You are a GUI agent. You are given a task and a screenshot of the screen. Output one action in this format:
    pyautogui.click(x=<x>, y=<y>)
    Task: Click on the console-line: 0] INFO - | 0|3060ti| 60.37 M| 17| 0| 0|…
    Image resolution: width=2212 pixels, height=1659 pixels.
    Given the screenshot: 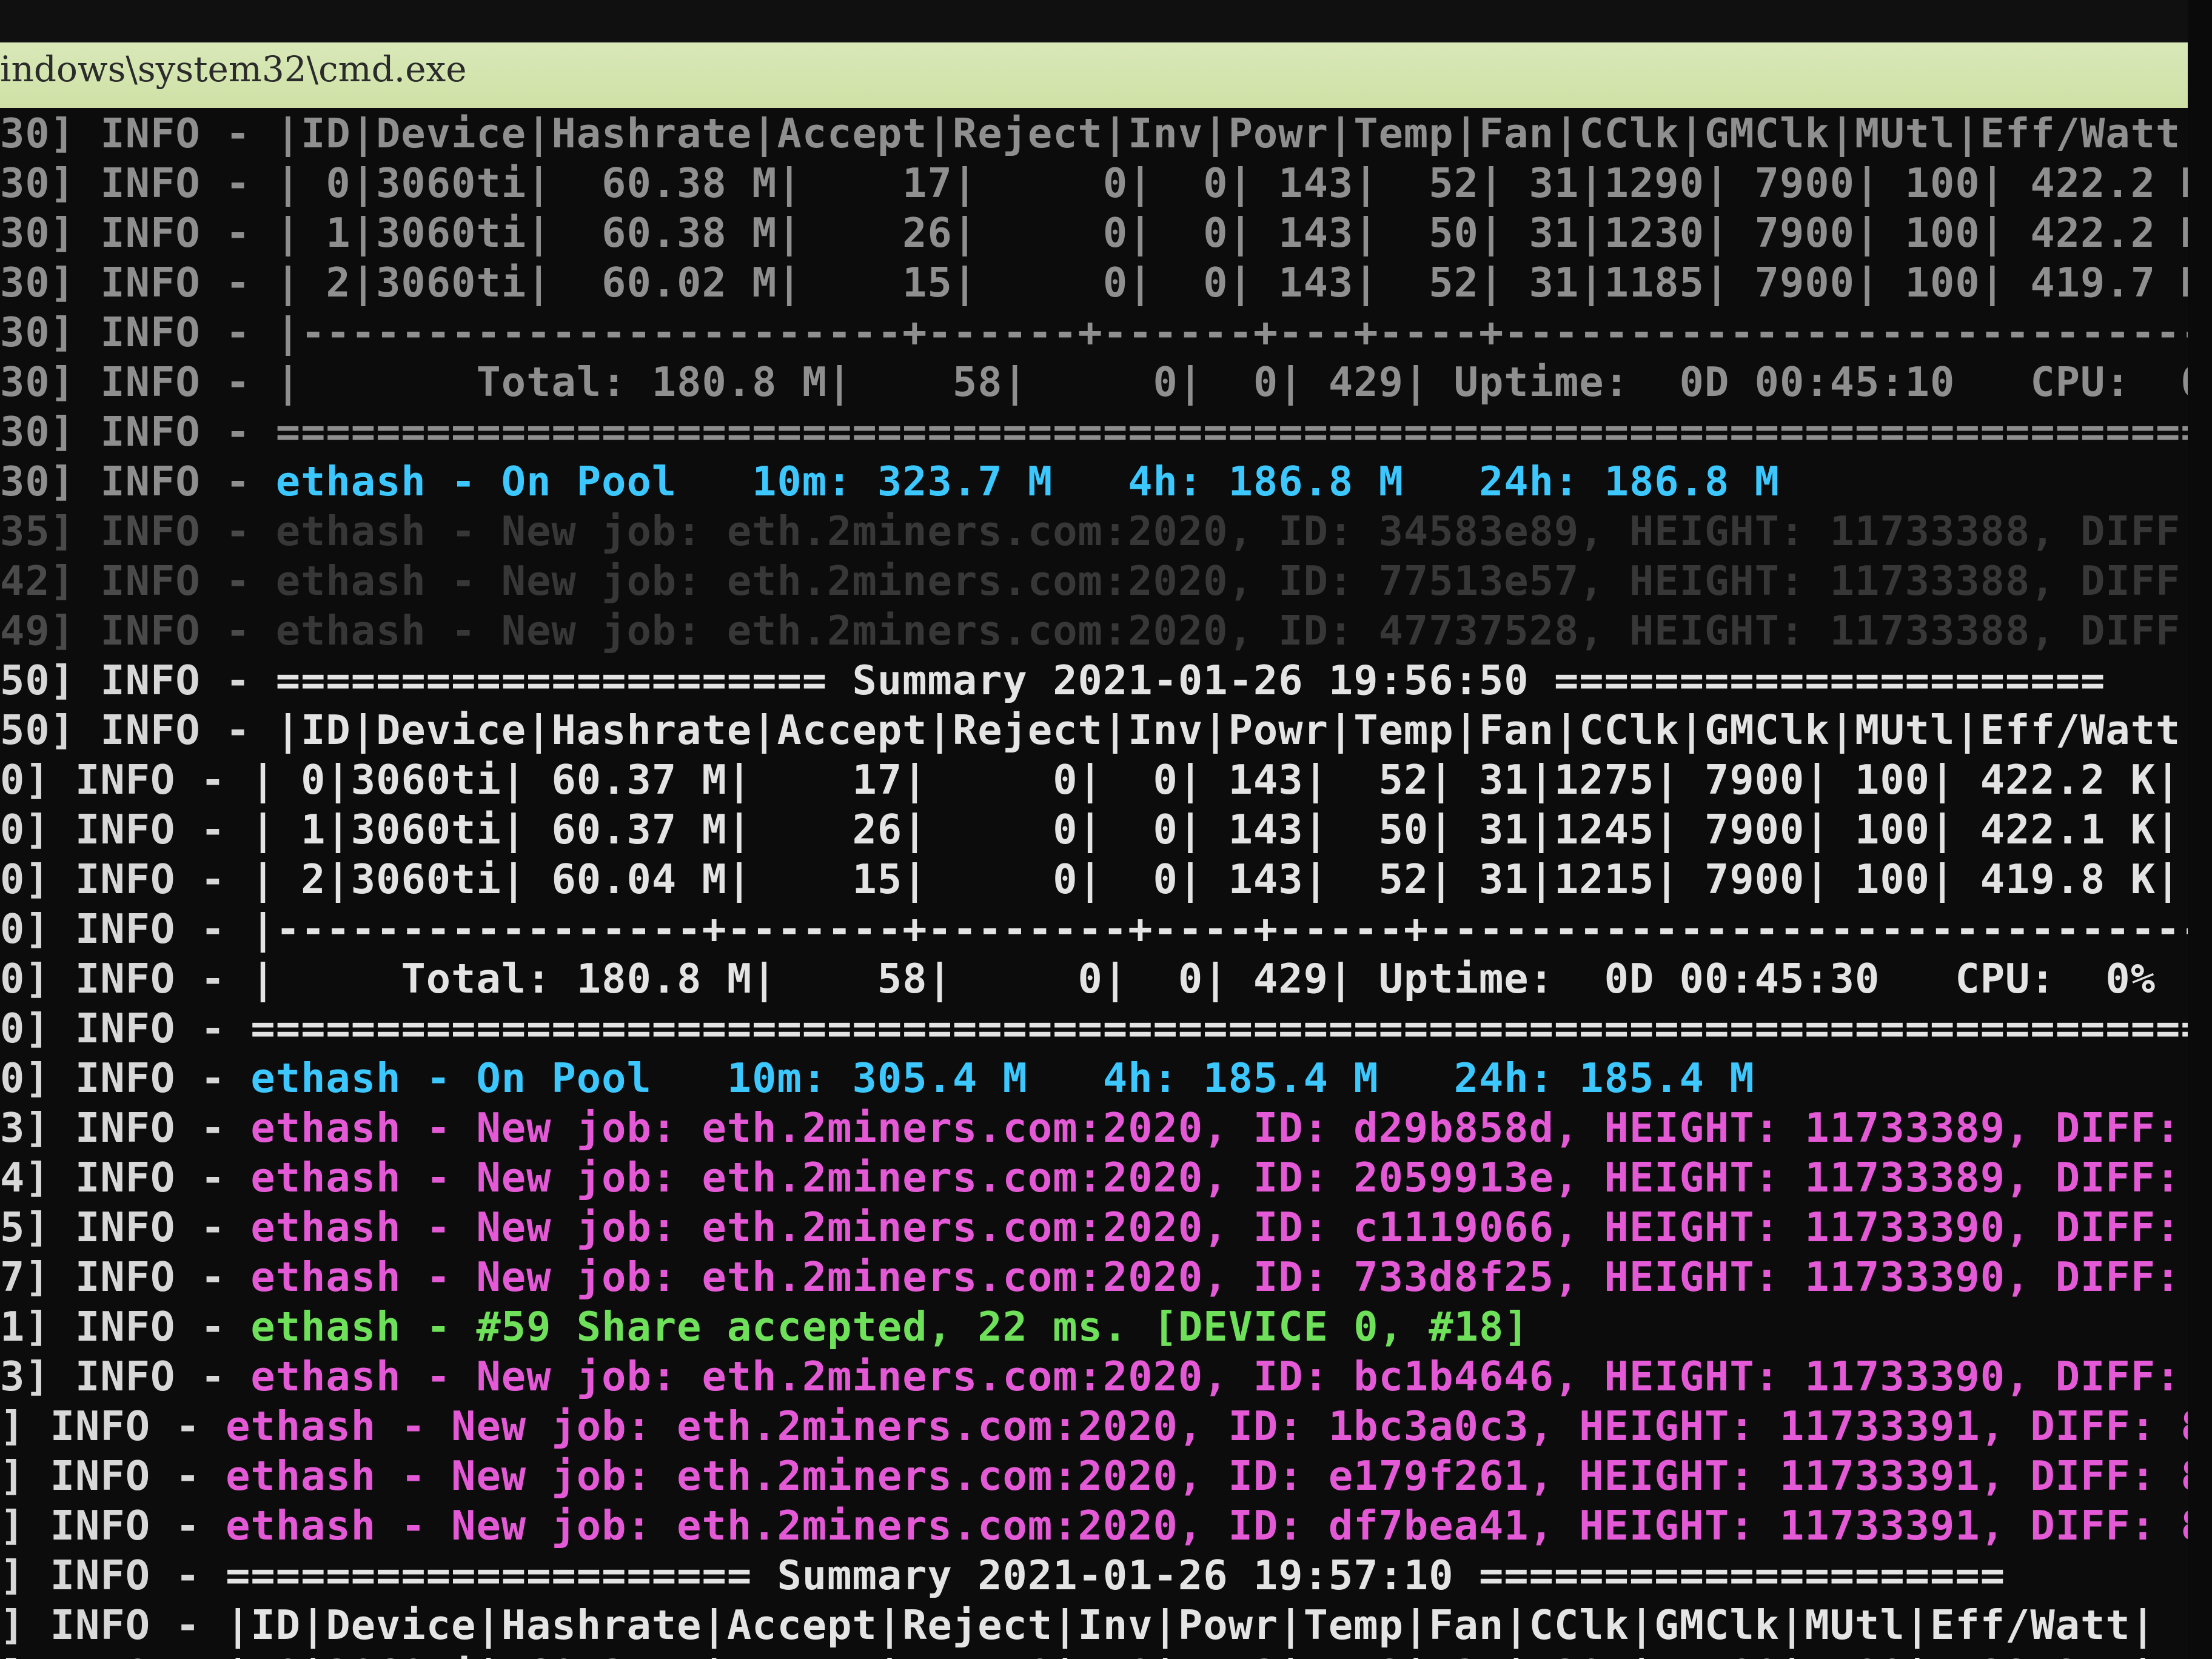 What is the action you would take?
    pyautogui.click(x=1090, y=779)
    